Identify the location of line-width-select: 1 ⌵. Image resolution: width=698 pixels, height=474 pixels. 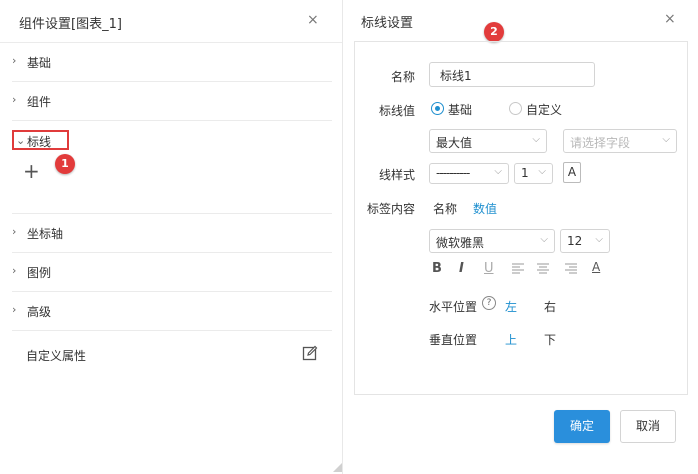
(533, 173).